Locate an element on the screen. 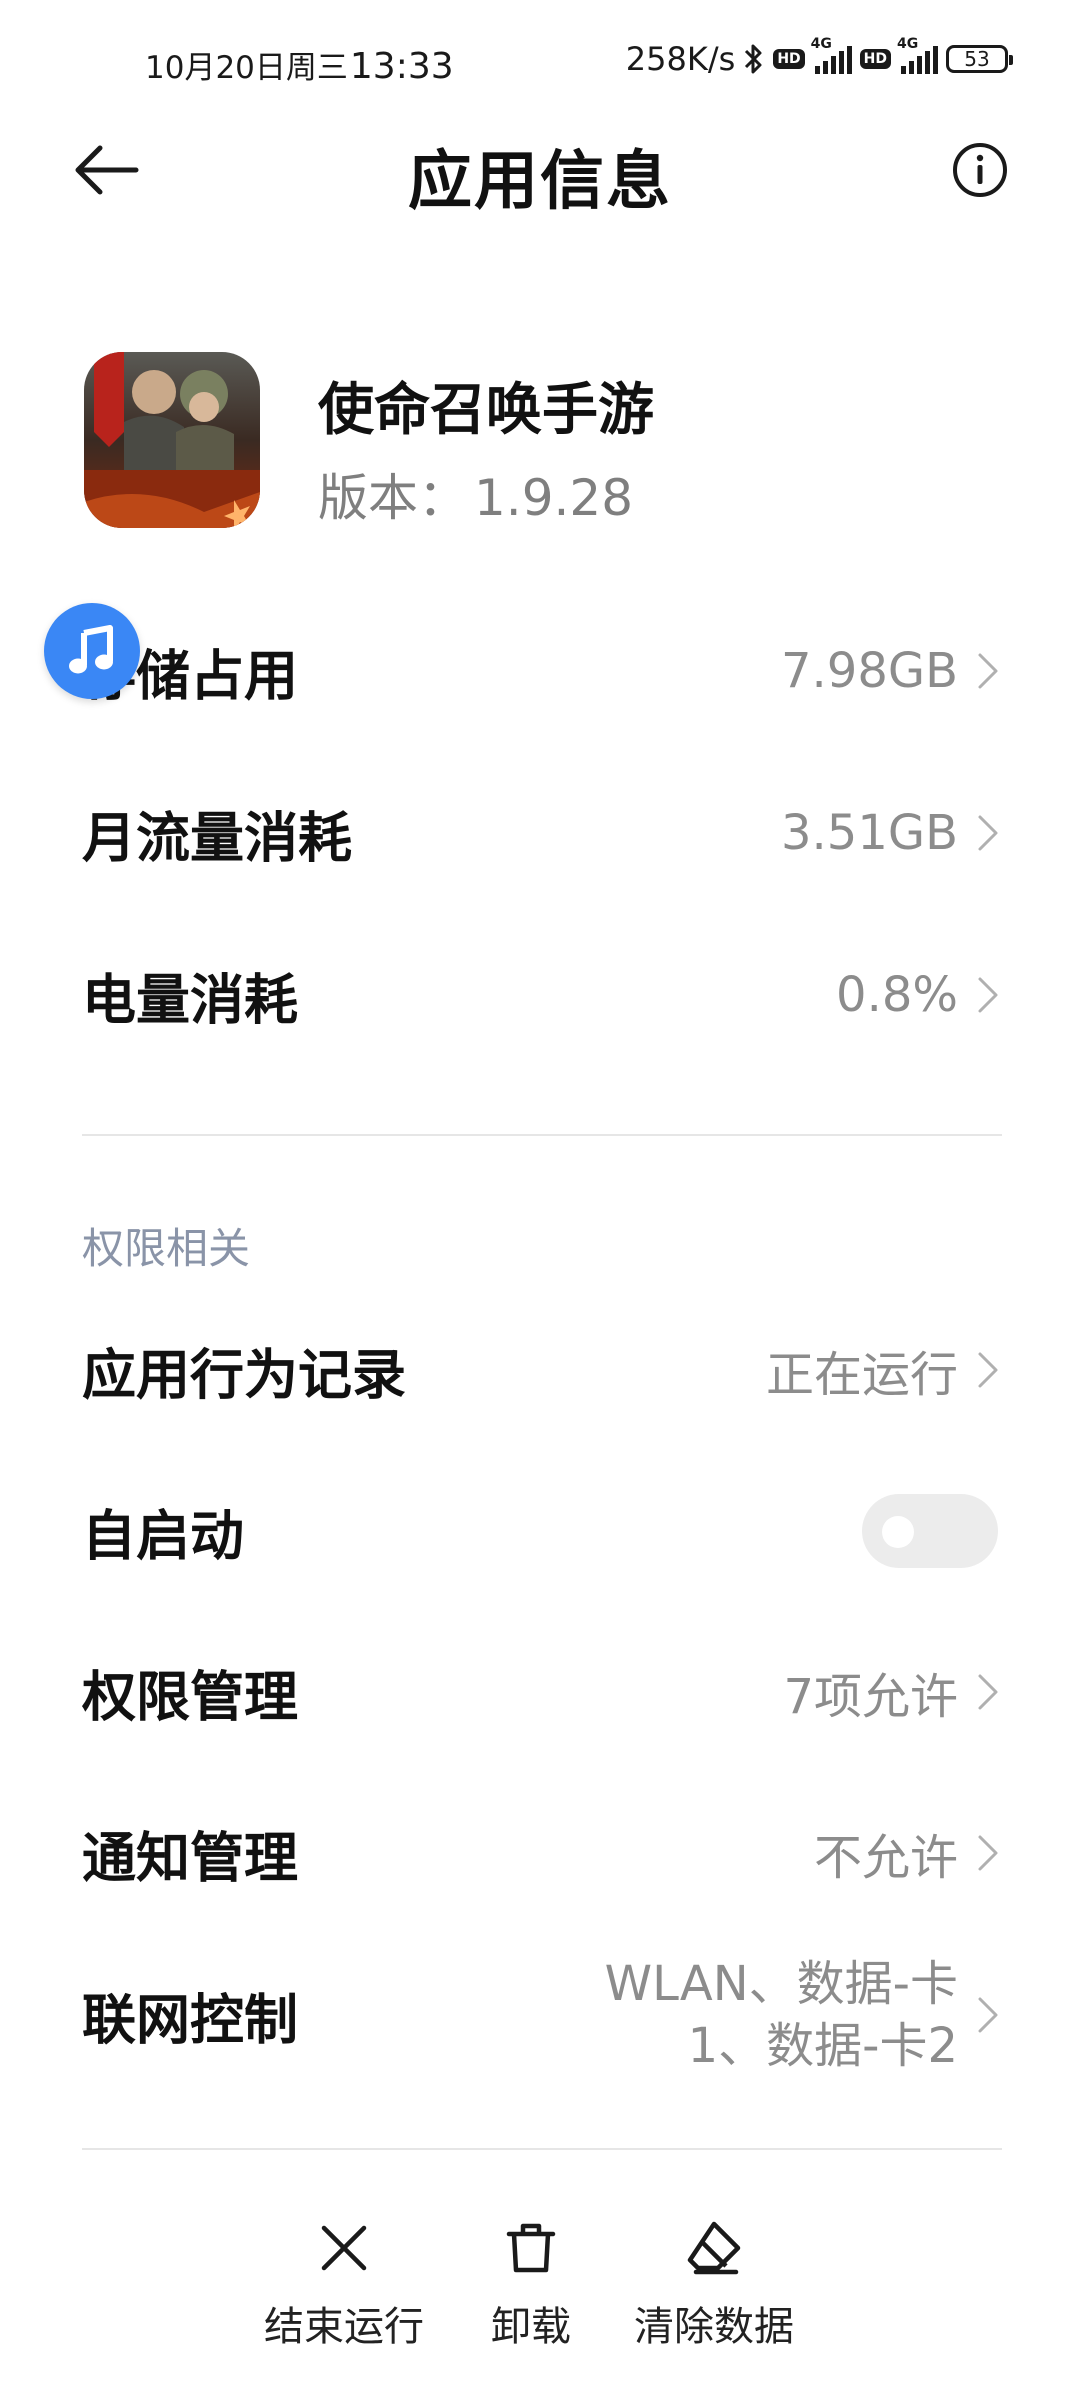 This screenshot has height=2400, width=1080. permission-management-row: 权限管理 7项允许 is located at coordinates (540, 1692).